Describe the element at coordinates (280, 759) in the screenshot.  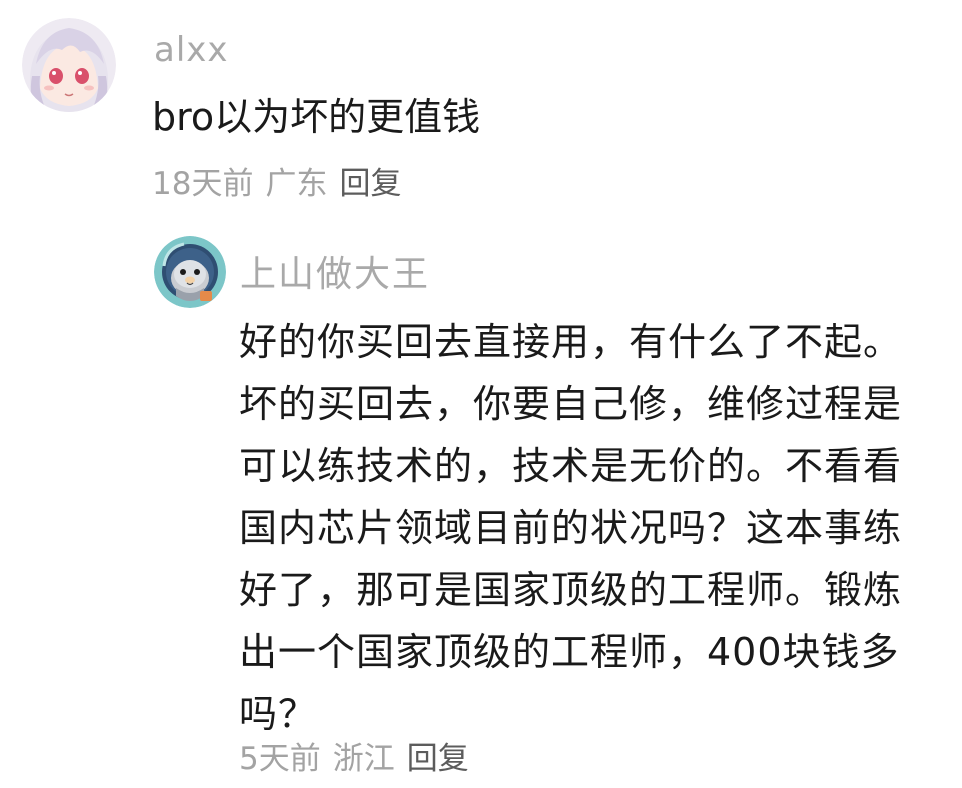
I see `reply-time: 5天前` at that location.